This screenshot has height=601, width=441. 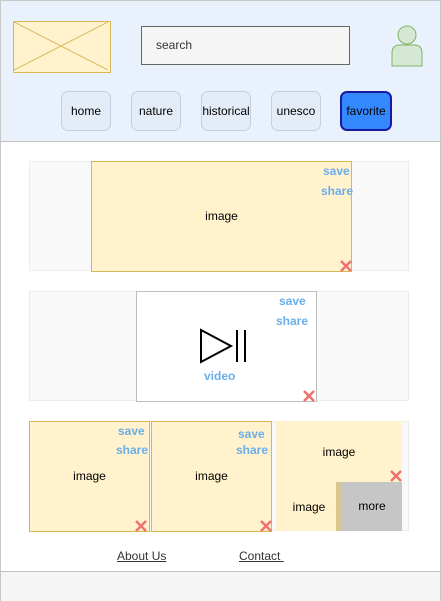 I want to click on tab-home: home, so click(x=86, y=111).